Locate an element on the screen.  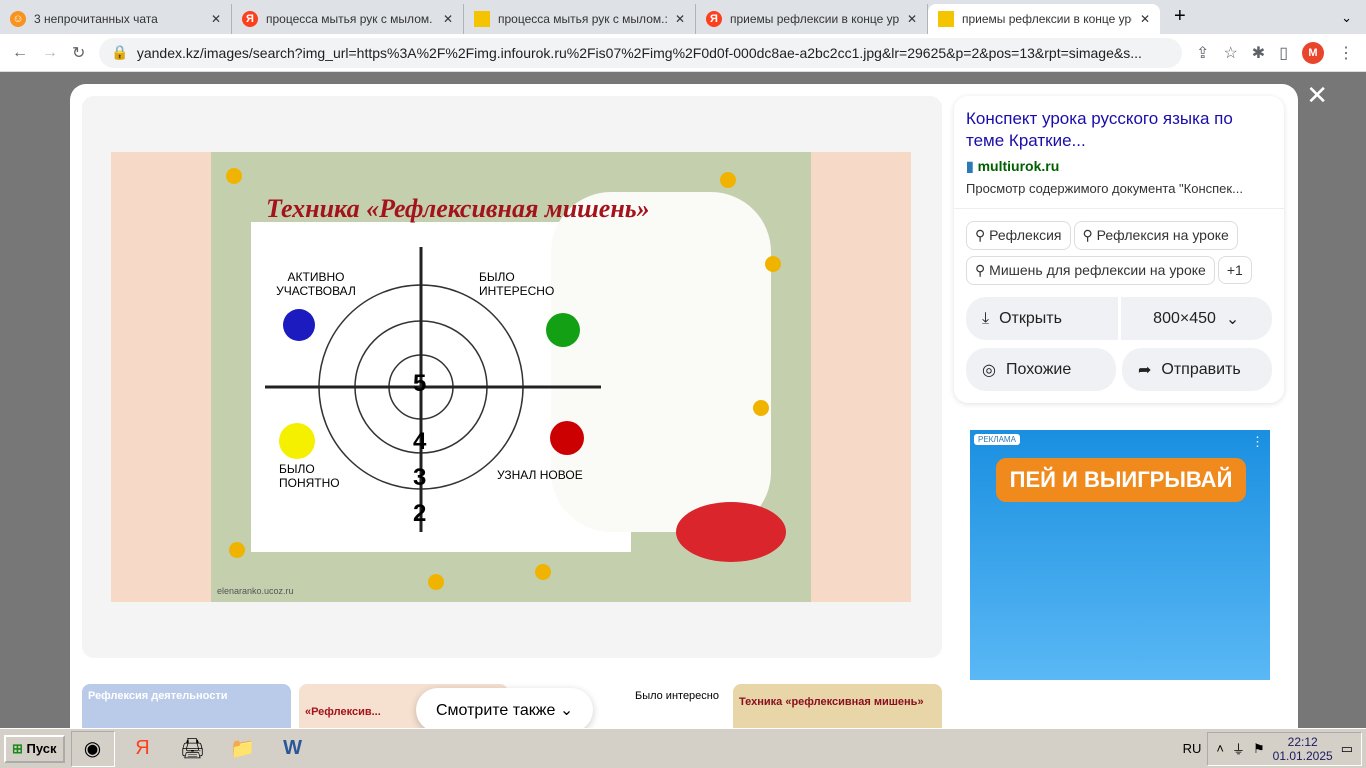
extensions-icon: ✱ is located at coordinates (1258, 53).